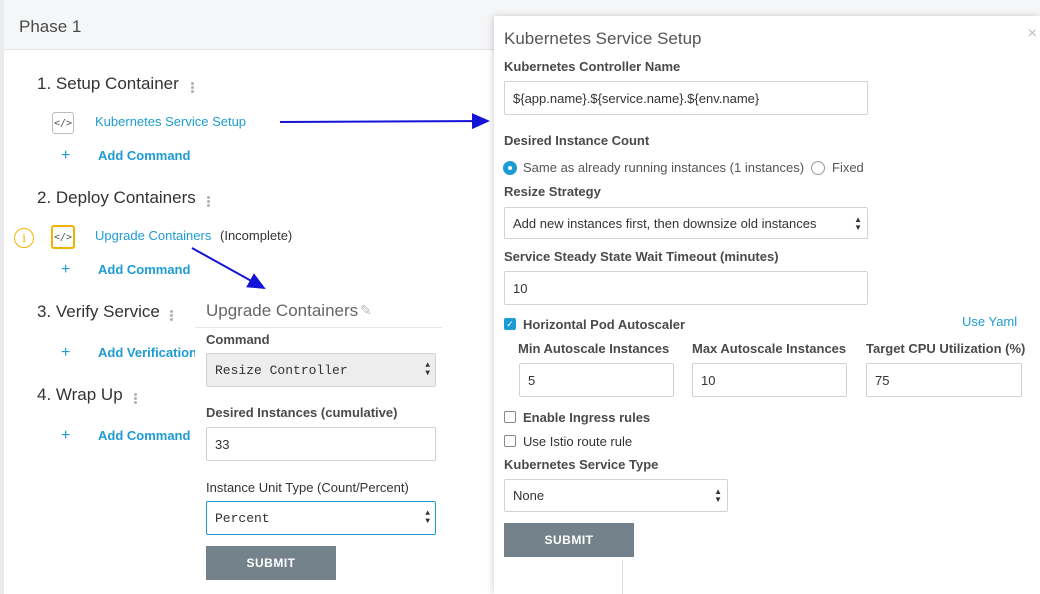 The height and width of the screenshot is (594, 1040). Describe the element at coordinates (307, 487) in the screenshot. I see `instance-unit-label: Instance Unit Type (Count/Percent)` at that location.